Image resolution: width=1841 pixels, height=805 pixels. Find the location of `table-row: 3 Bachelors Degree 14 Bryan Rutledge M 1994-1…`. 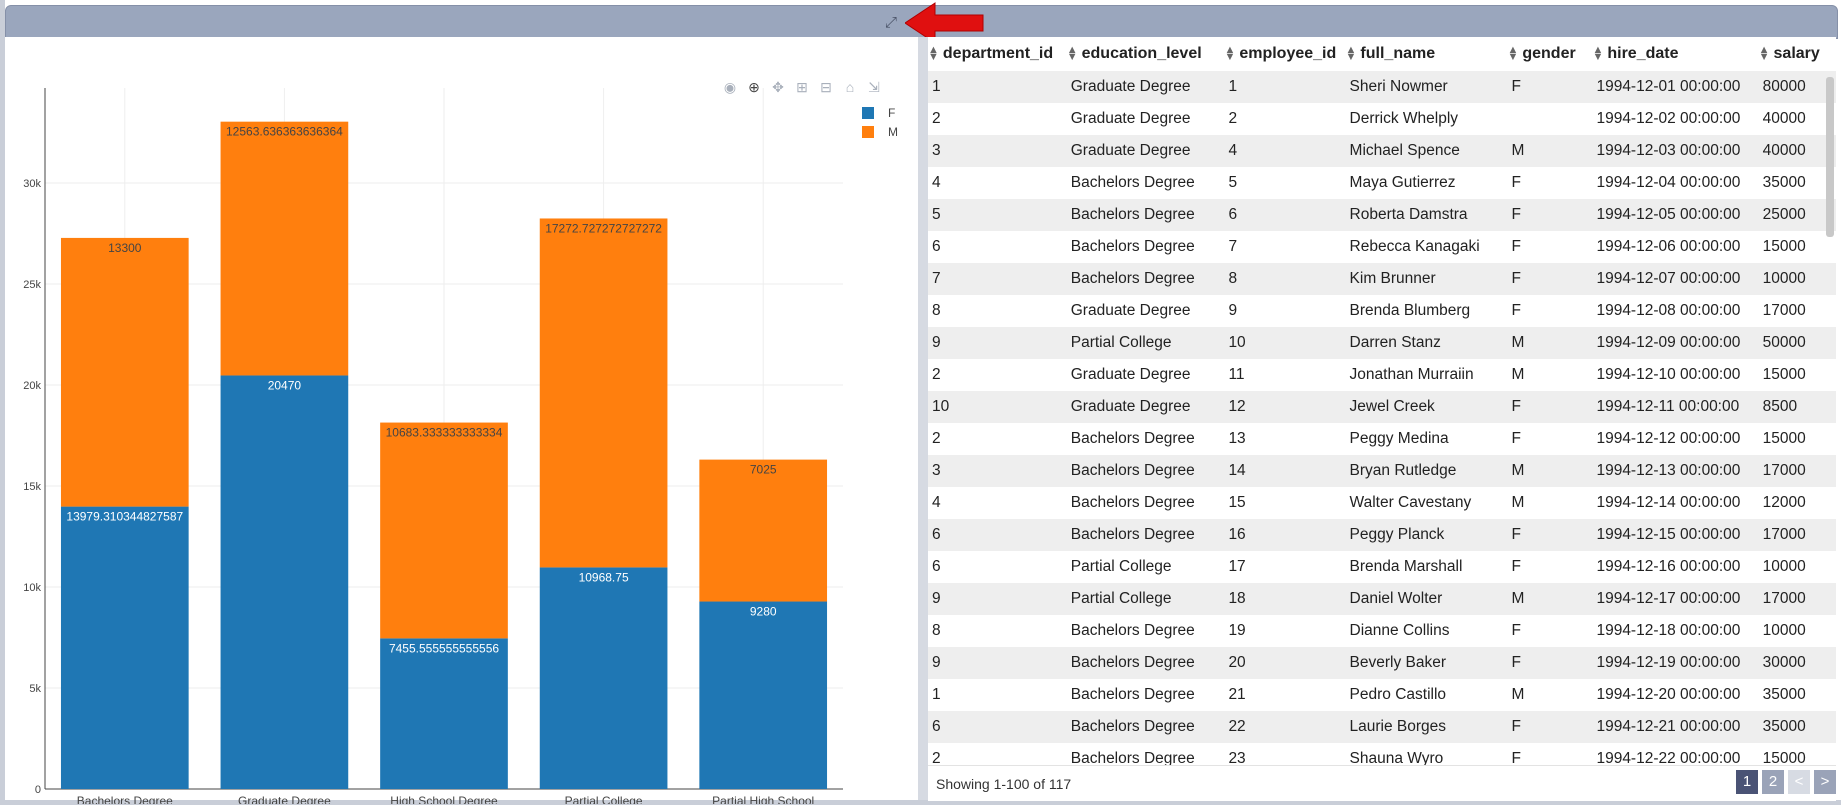

table-row: 3 Bachelors Degree 14 Bryan Rutledge M 1994-1… is located at coordinates (1382, 471).